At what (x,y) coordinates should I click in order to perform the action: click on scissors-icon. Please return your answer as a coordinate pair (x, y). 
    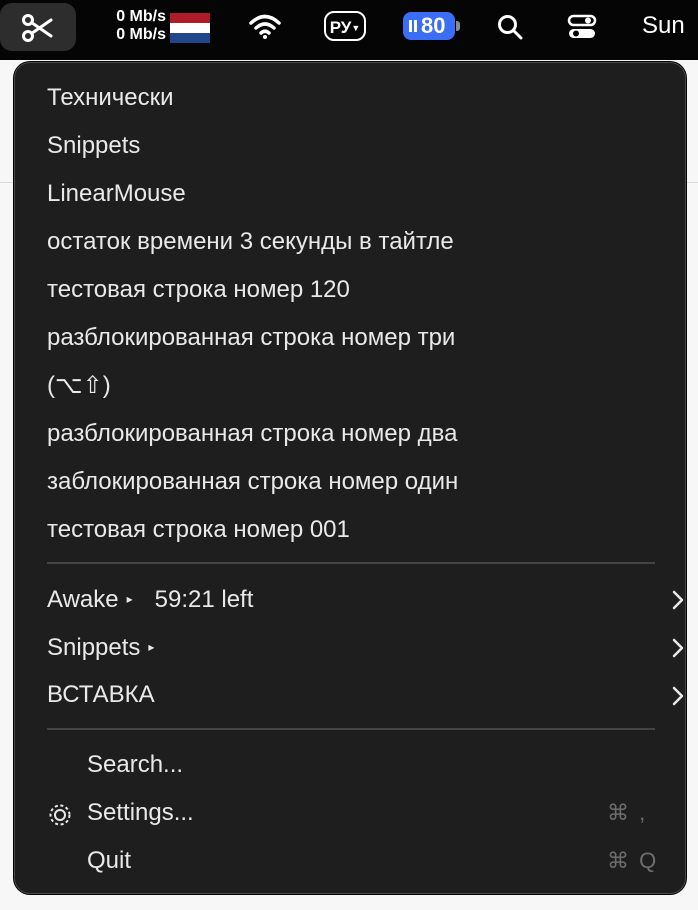
    Looking at the image, I should click on (37, 28).